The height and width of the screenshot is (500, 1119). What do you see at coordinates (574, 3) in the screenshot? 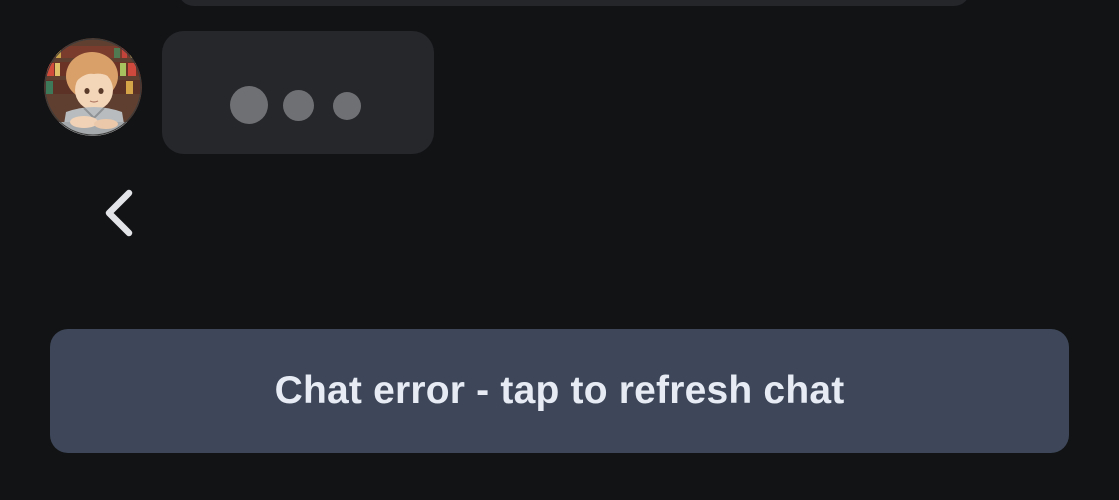
I see `previous-message-bubble` at bounding box center [574, 3].